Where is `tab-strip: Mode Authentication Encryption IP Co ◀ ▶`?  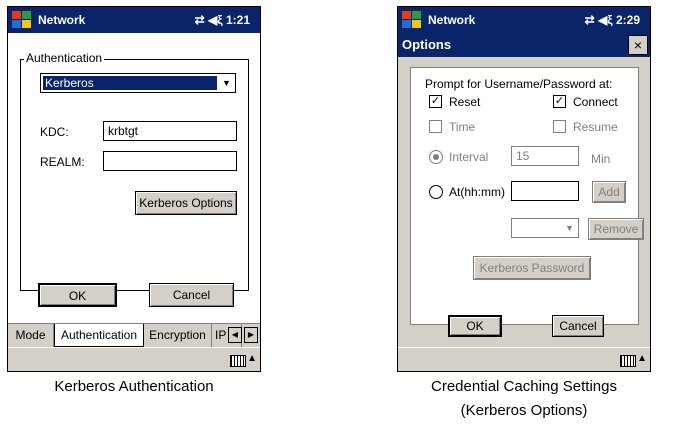 tab-strip: Mode Authentication Encryption IP Co ◀ ▶ is located at coordinates (134, 335).